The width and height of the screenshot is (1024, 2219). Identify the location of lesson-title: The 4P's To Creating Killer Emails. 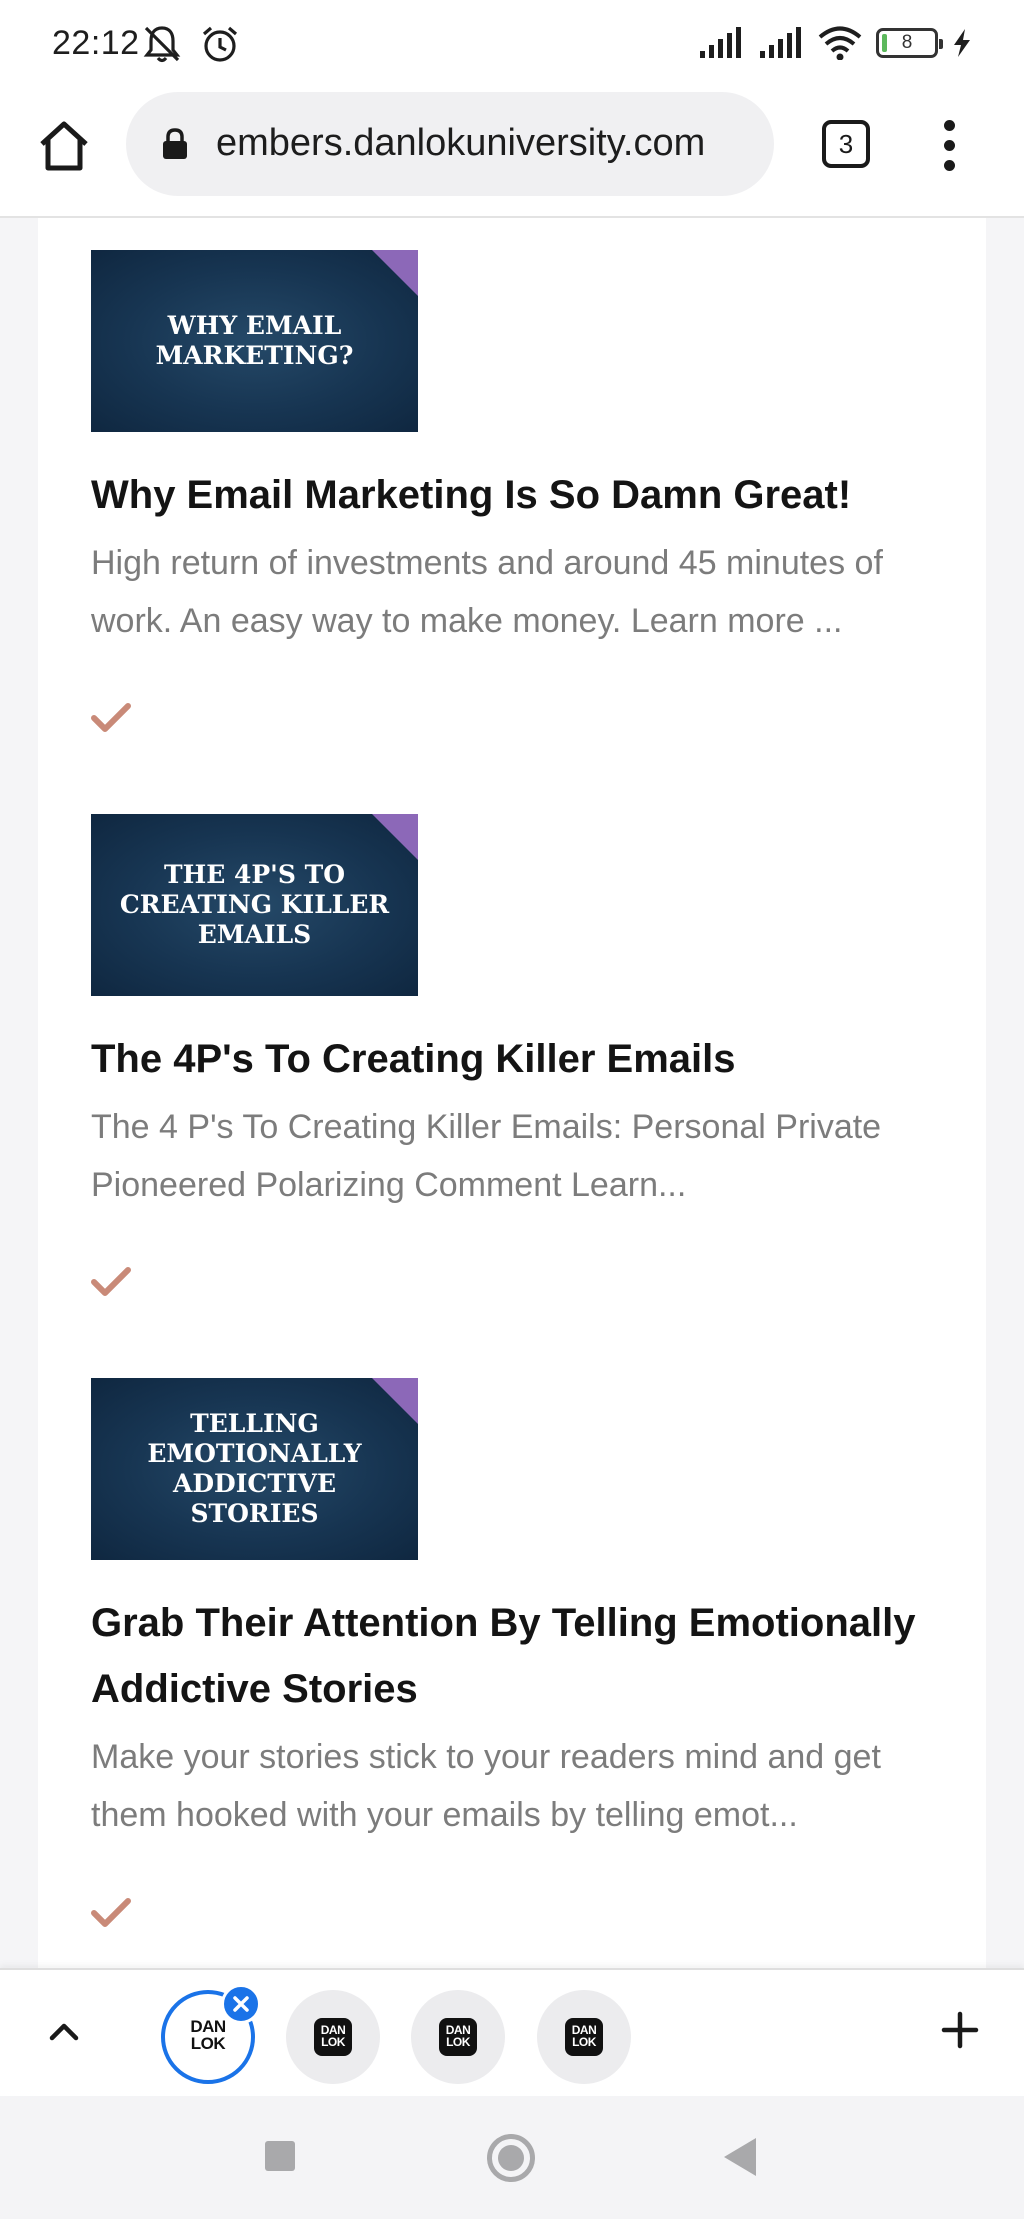
(521, 1059).